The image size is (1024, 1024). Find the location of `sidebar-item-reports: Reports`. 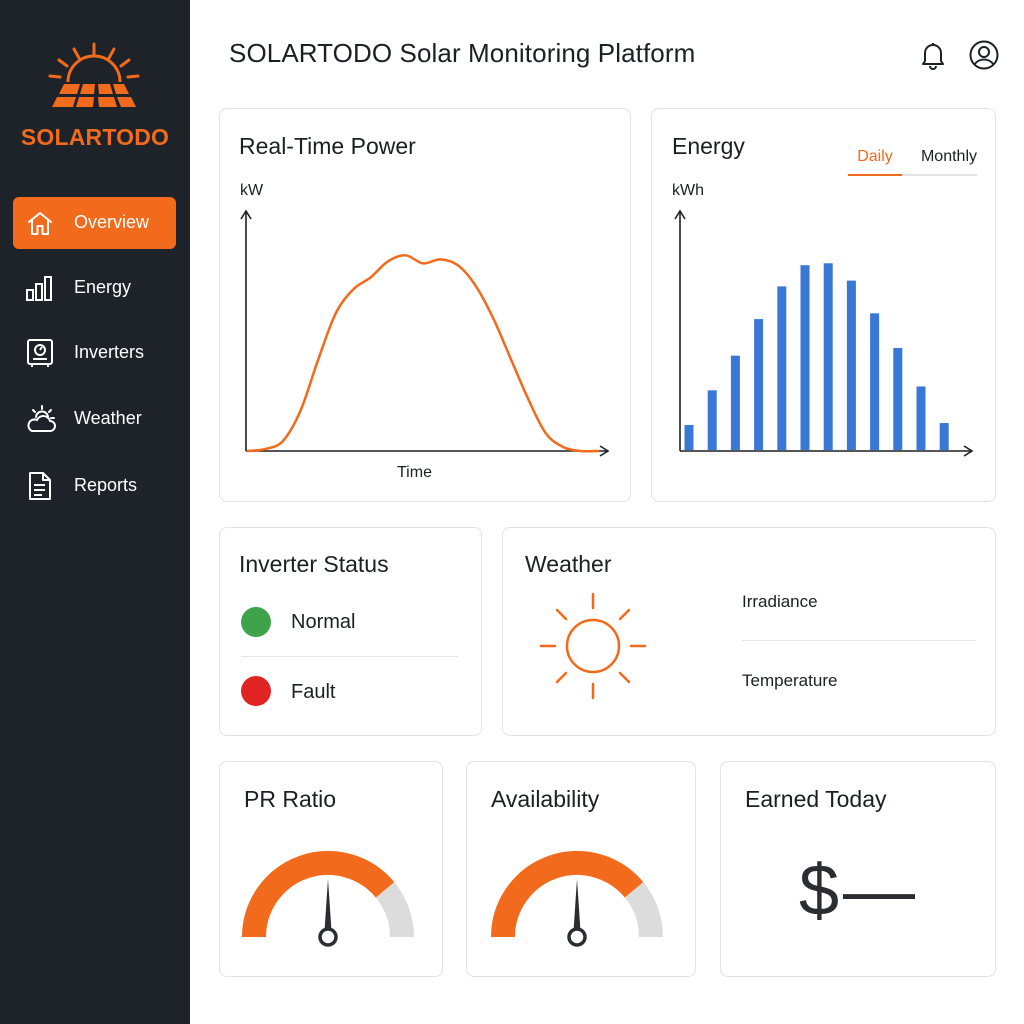

sidebar-item-reports: Reports is located at coordinates (94, 486).